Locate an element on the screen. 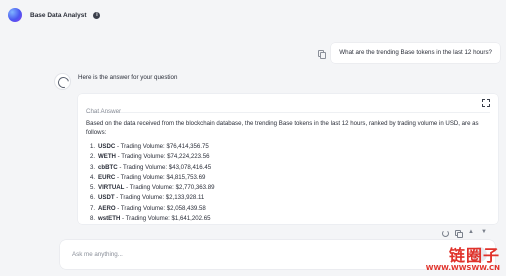 The height and width of the screenshot is (276, 506). card-title: Chat Answer is located at coordinates (104, 111).